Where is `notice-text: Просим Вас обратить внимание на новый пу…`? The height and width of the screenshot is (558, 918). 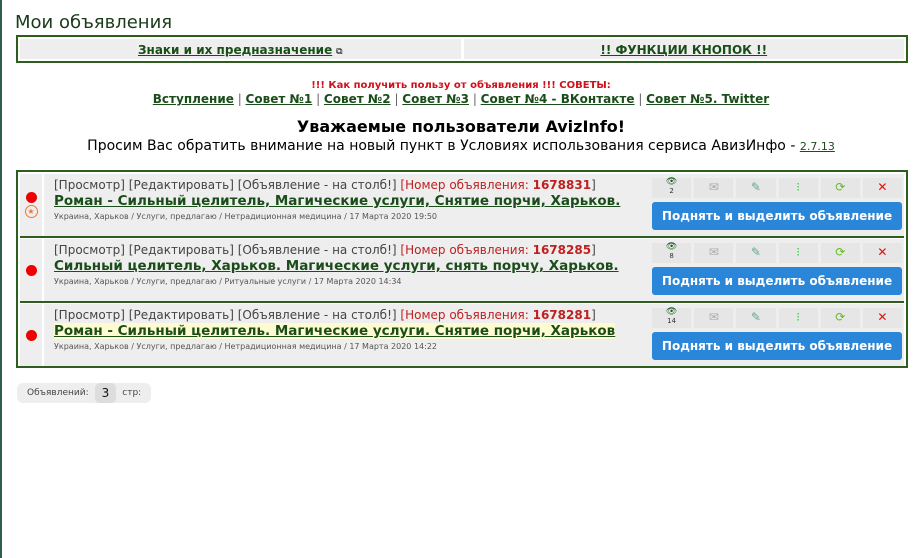
notice-text: Просим Вас обратить внимание на новый пу… is located at coordinates (460, 146).